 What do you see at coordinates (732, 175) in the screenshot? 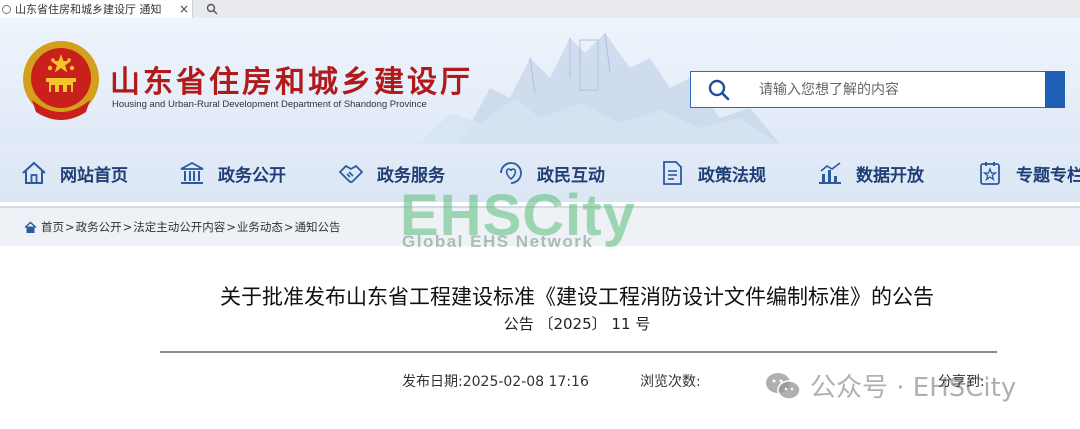
I see `nav-label: 政策法规` at bounding box center [732, 175].